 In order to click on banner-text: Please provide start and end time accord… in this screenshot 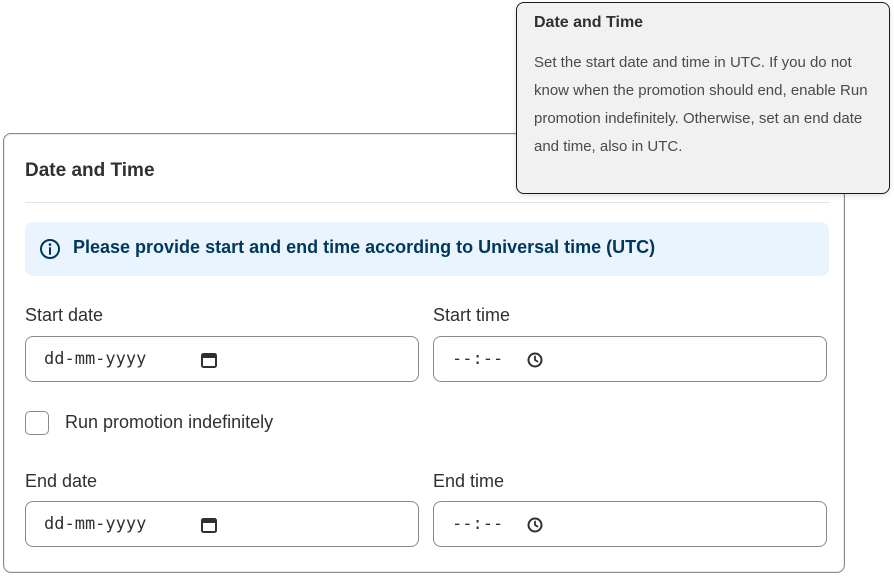, I will do `click(364, 247)`.